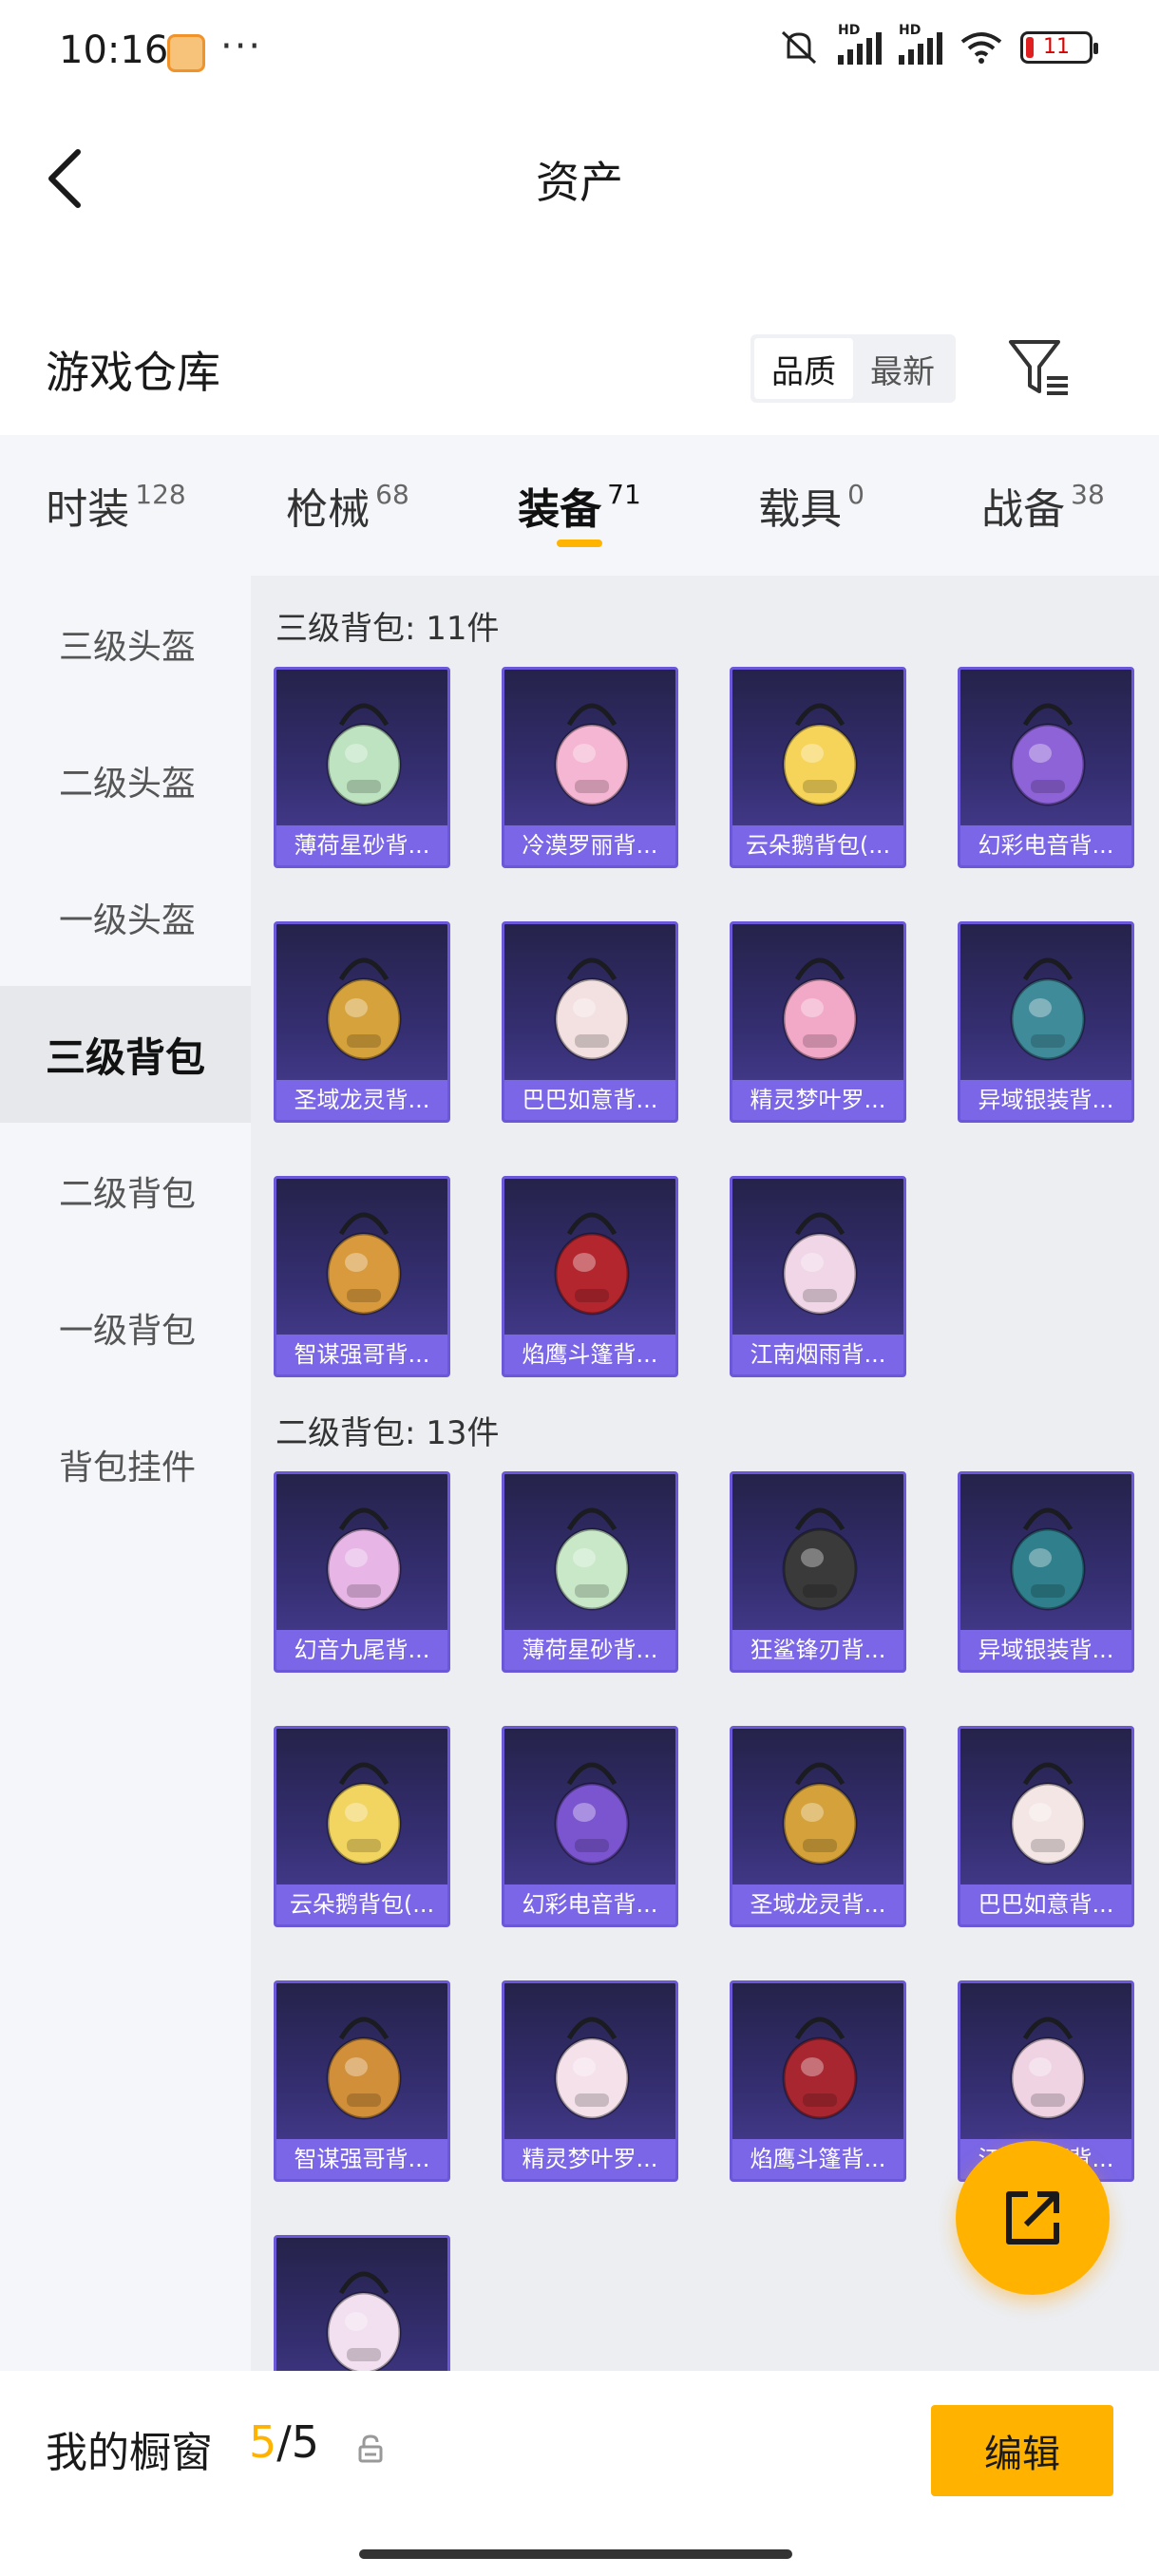  What do you see at coordinates (624, 494) in the screenshot?
I see `tab-count: 71` at bounding box center [624, 494].